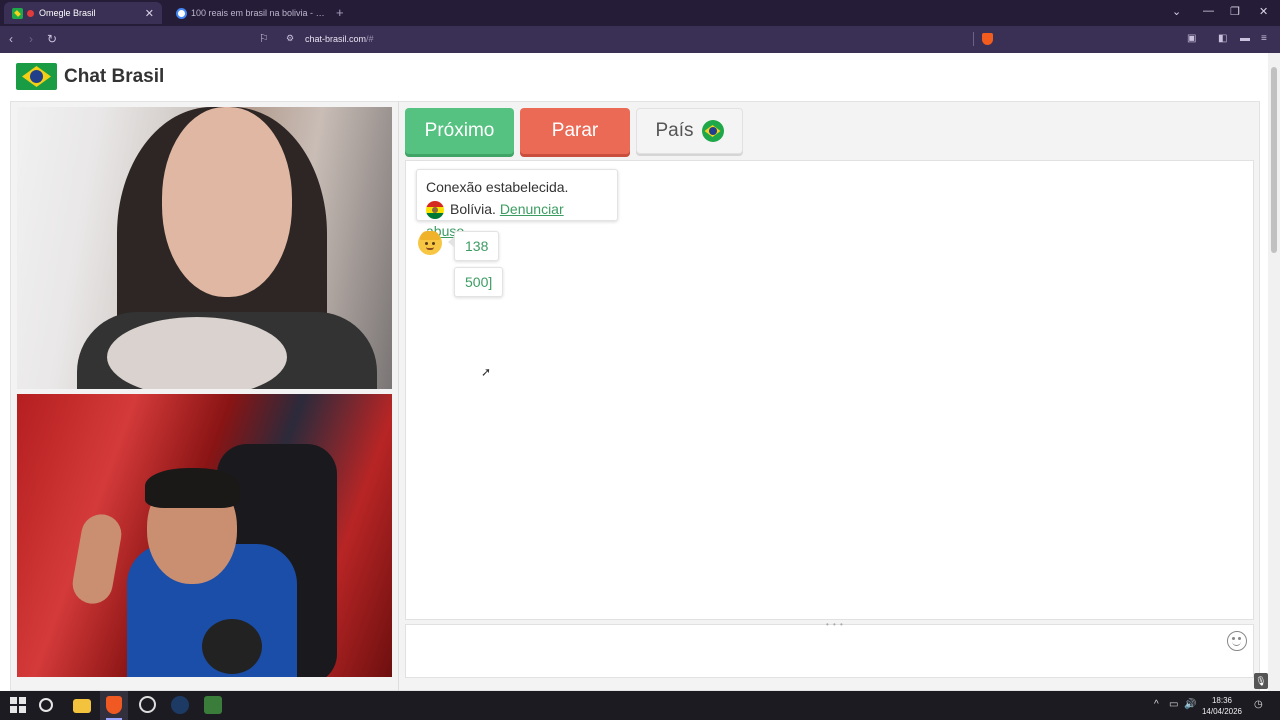 Image resolution: width=1280 pixels, height=720 pixels. Describe the element at coordinates (17, 13) in the screenshot. I see `brazil-flag-favicon-icon` at that location.